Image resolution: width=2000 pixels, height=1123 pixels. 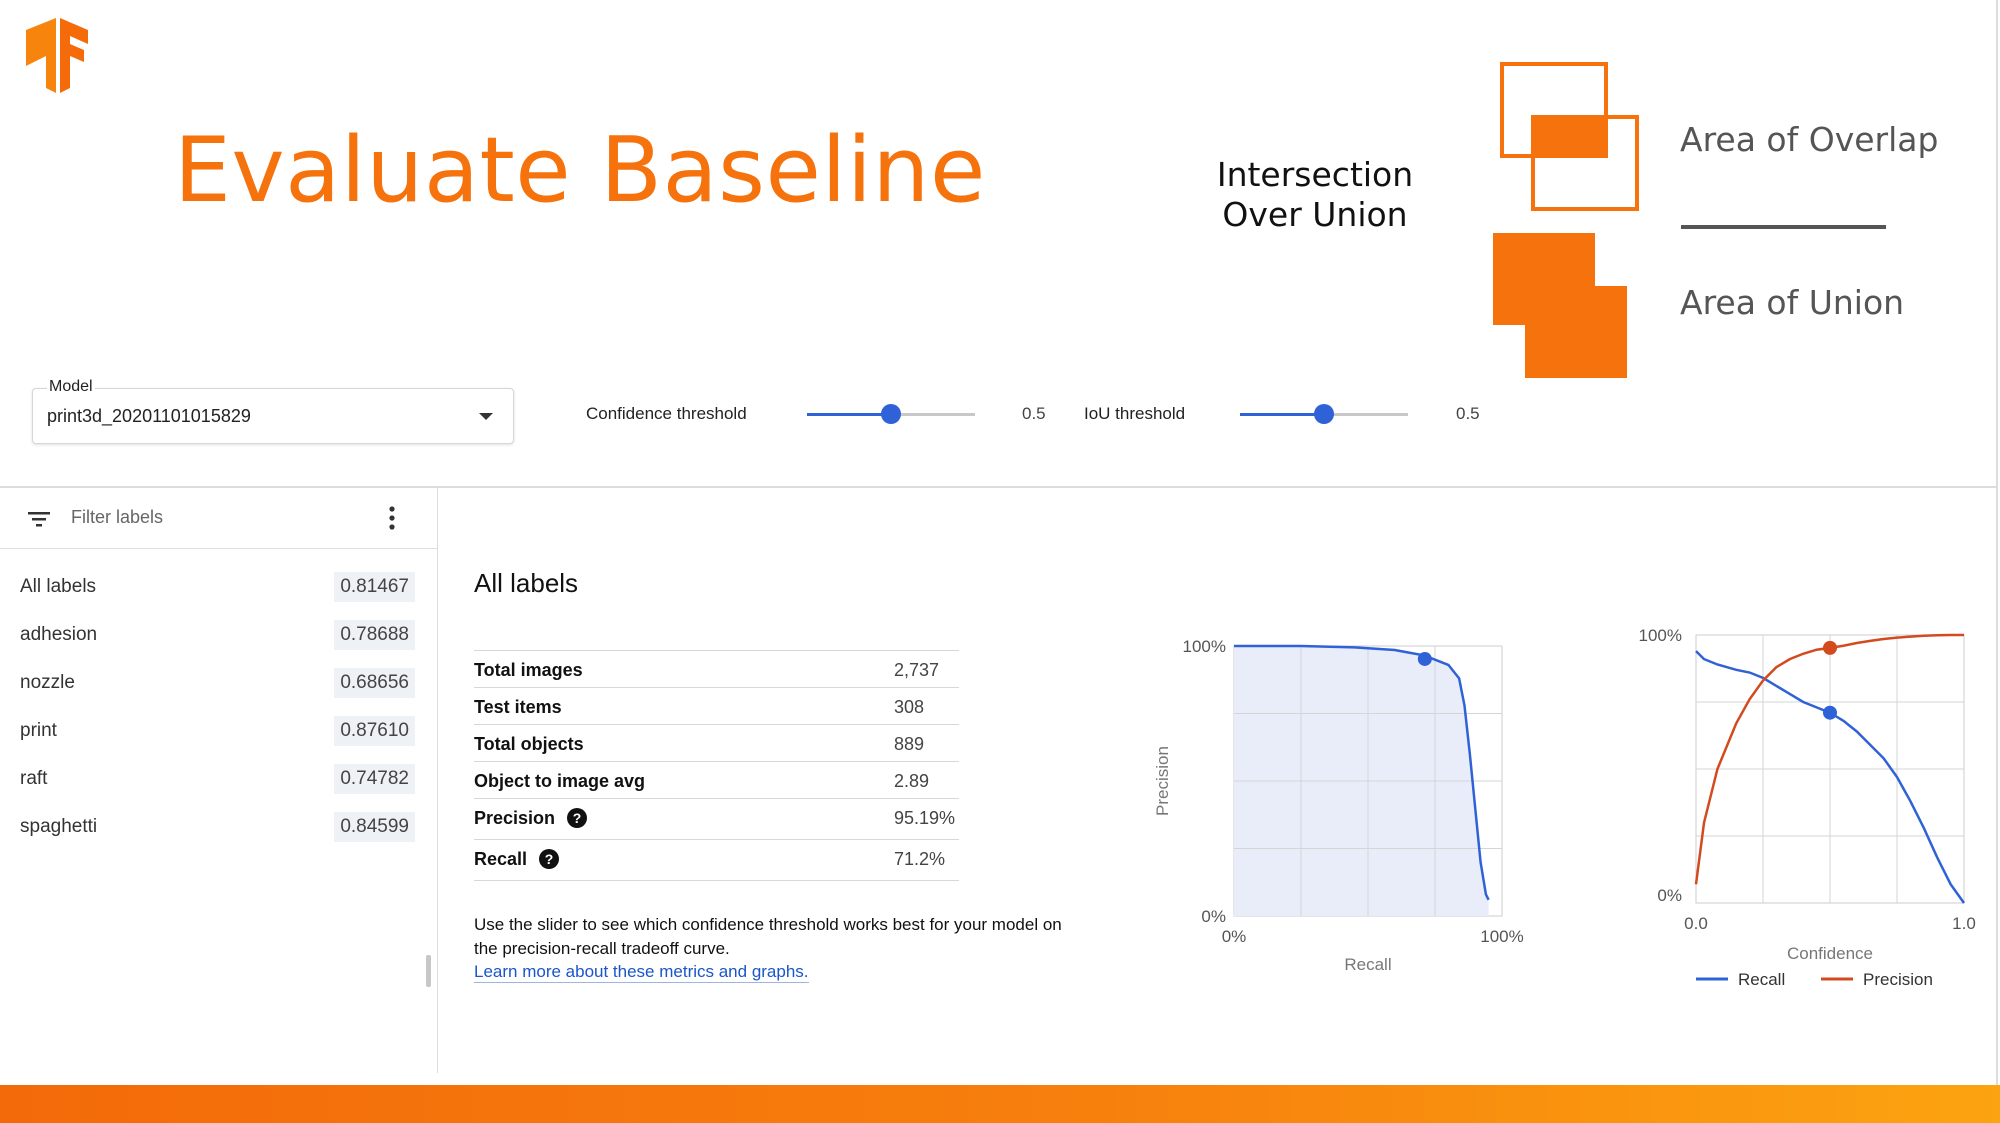 I want to click on label-name: print, so click(x=38, y=730).